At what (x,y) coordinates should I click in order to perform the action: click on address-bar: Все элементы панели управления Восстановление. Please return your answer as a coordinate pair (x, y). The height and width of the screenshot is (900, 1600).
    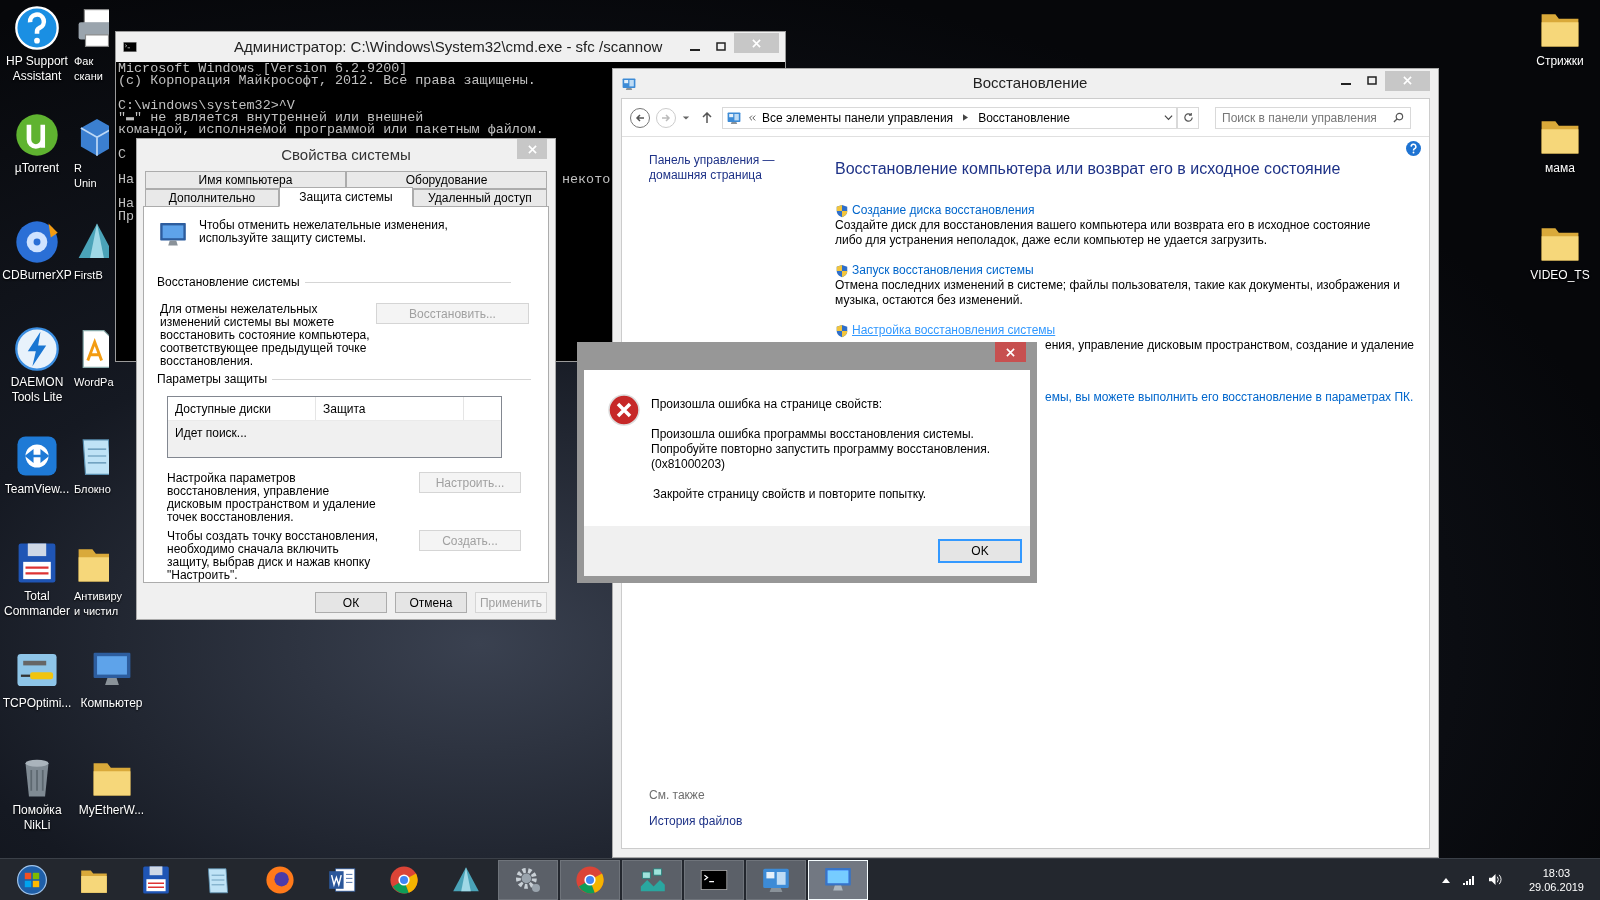
    Looking at the image, I should click on (949, 117).